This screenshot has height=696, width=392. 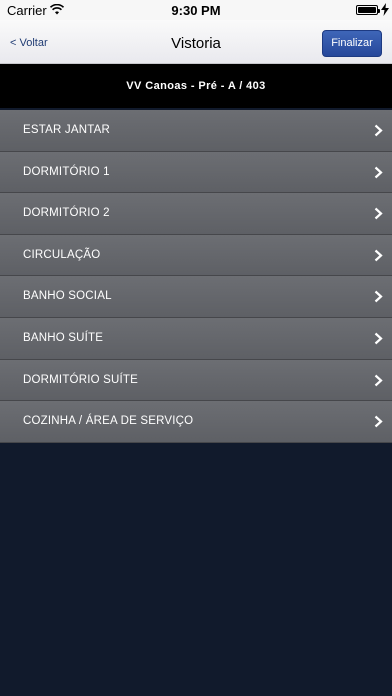 I want to click on room-label: BANHO SOCIAL, so click(x=67, y=296).